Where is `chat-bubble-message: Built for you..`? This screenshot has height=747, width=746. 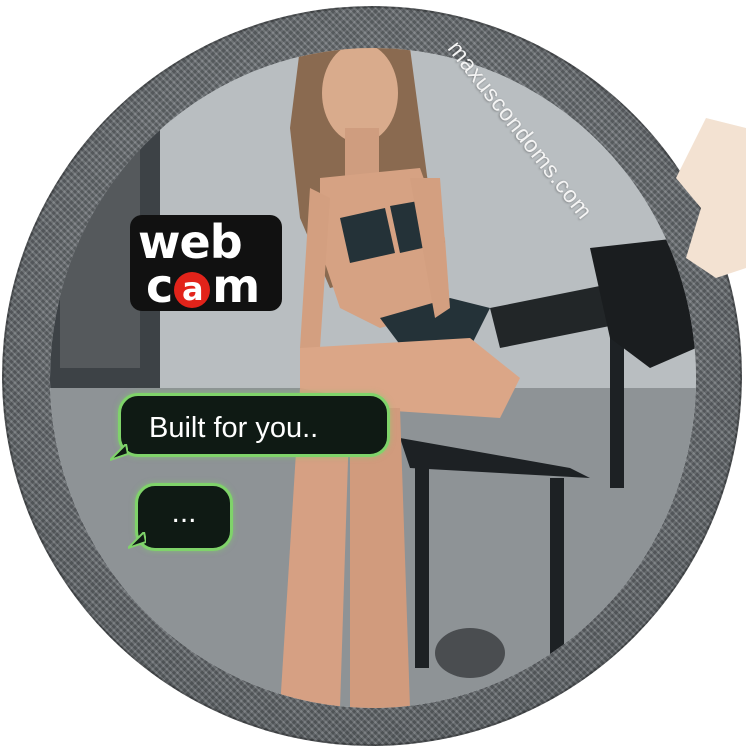 chat-bubble-message: Built for you.. is located at coordinates (254, 425).